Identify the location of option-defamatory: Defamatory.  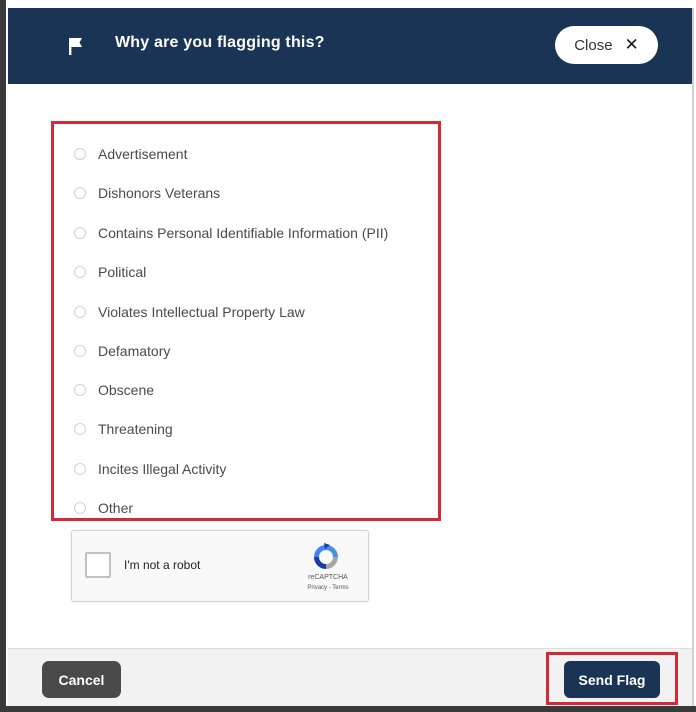
(122, 351).